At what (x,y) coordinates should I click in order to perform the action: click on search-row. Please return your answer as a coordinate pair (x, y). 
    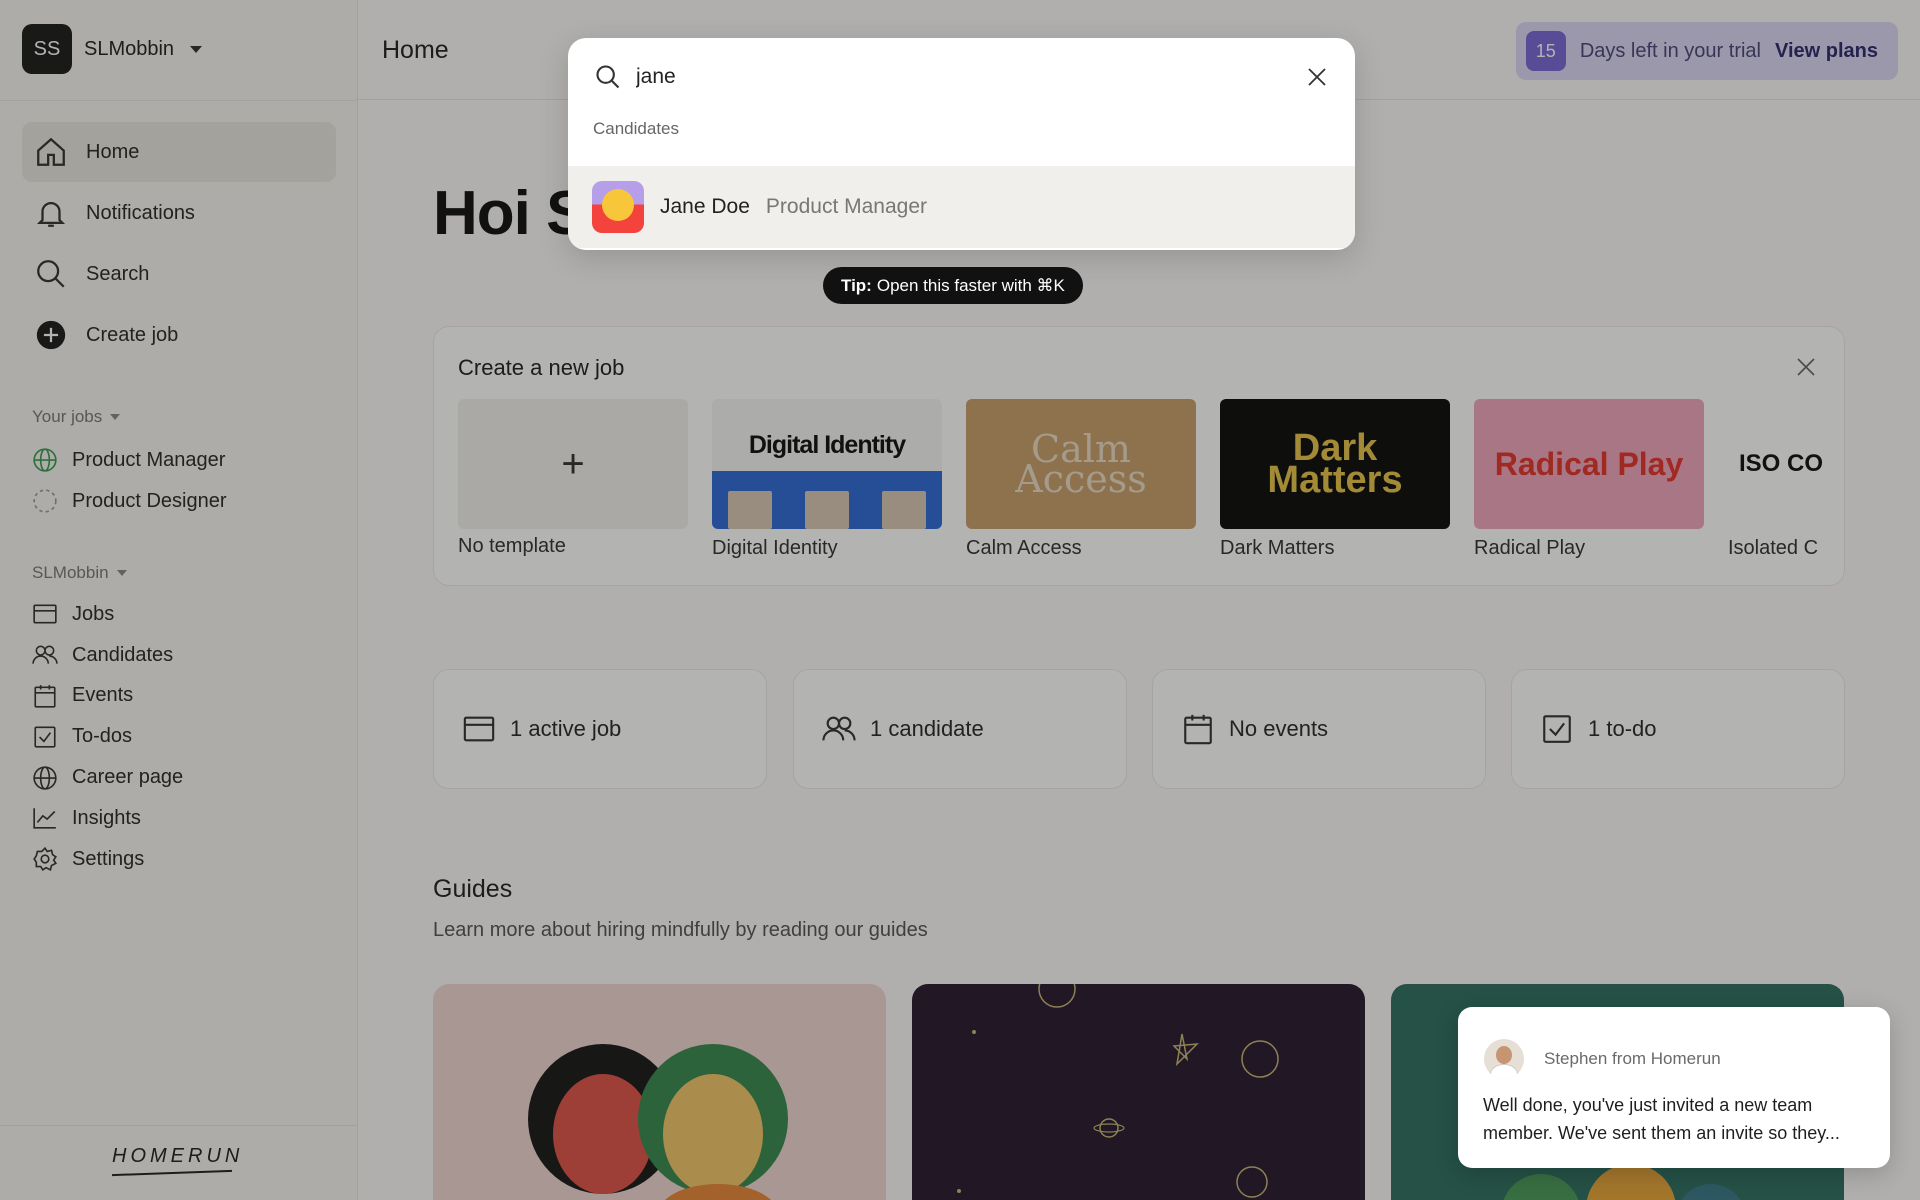
    Looking at the image, I should click on (961, 77).